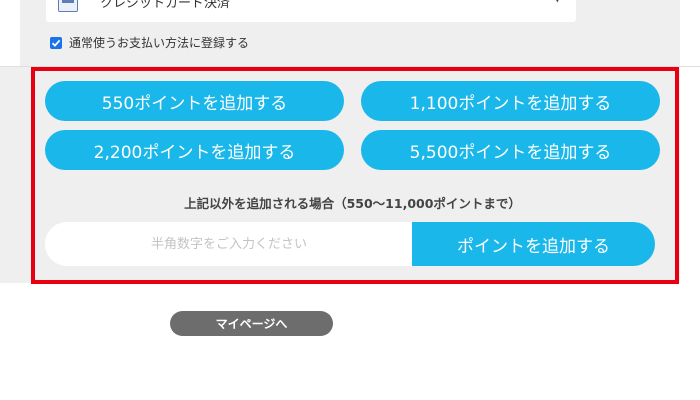  I want to click on save-default-row: 通常使うお支払い方法に登録する, so click(149, 42).